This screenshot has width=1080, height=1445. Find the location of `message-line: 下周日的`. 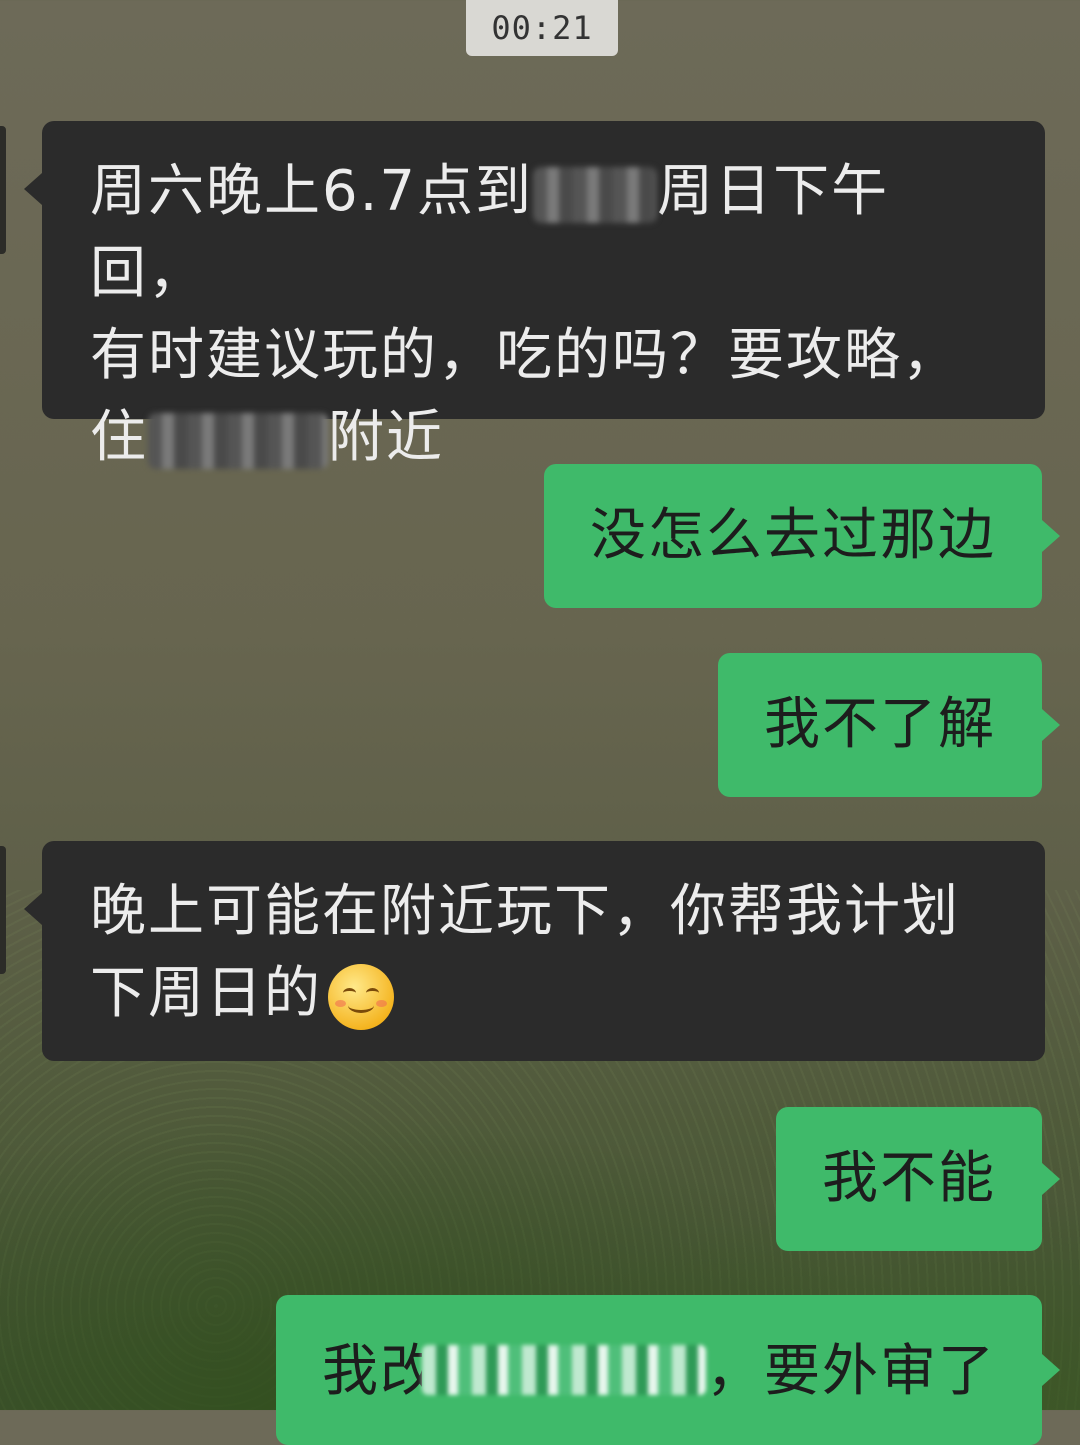

message-line: 下周日的 is located at coordinates (547, 994).